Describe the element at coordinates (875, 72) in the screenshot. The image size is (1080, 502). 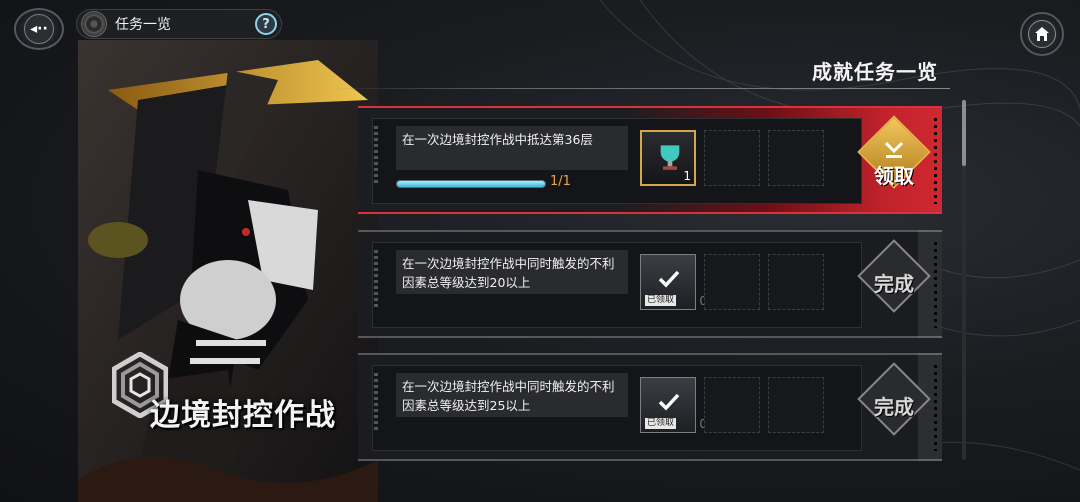
I see `section-title: 成就任务一览` at that location.